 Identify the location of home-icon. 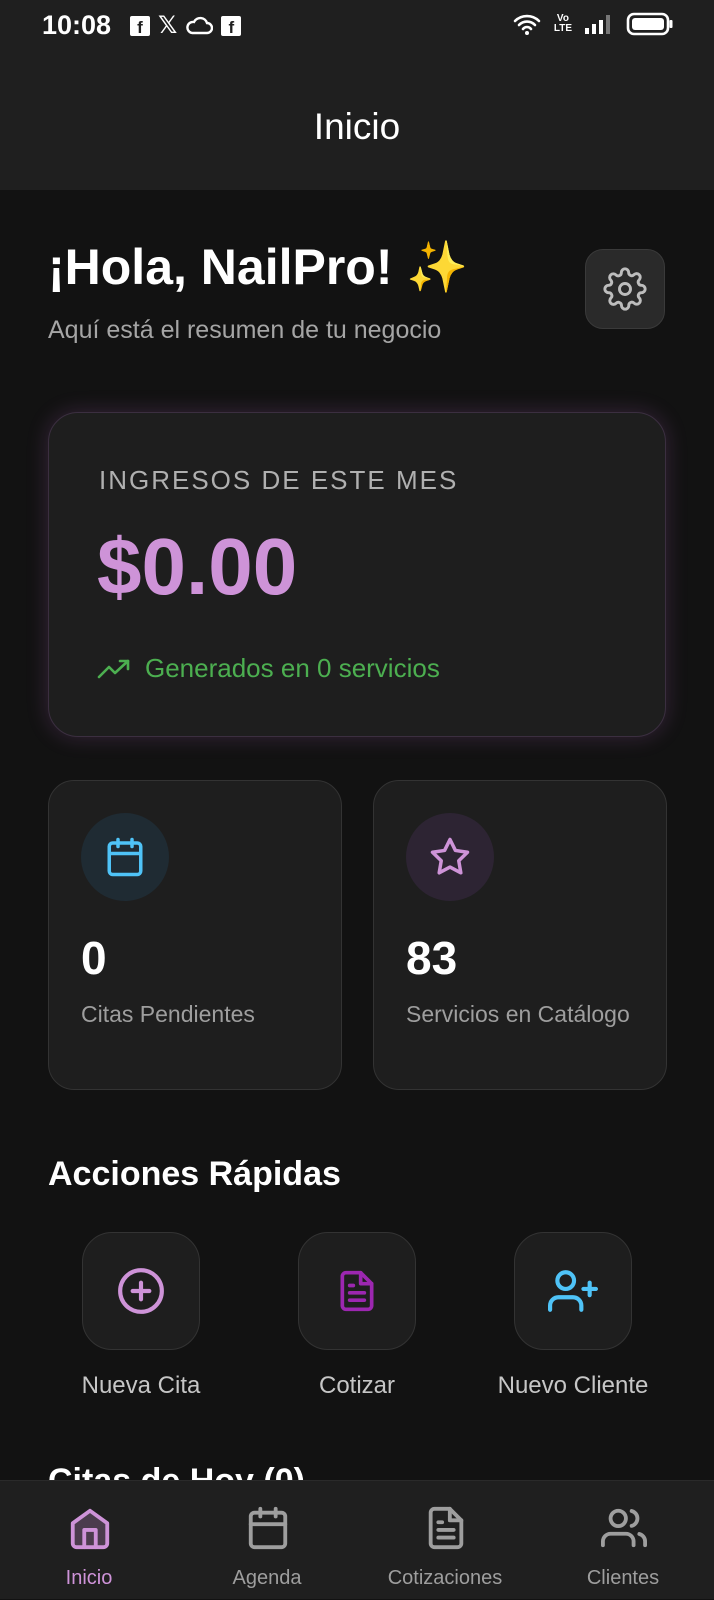
(90, 1529).